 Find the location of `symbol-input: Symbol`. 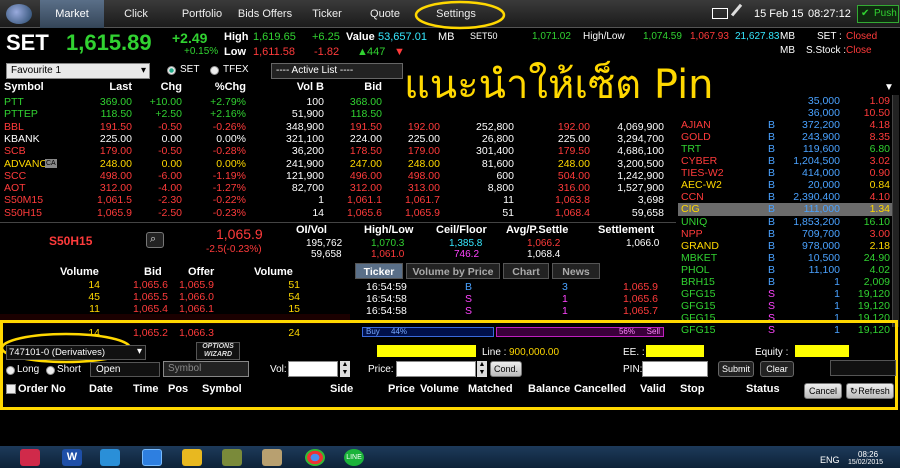

symbol-input: Symbol is located at coordinates (206, 369).